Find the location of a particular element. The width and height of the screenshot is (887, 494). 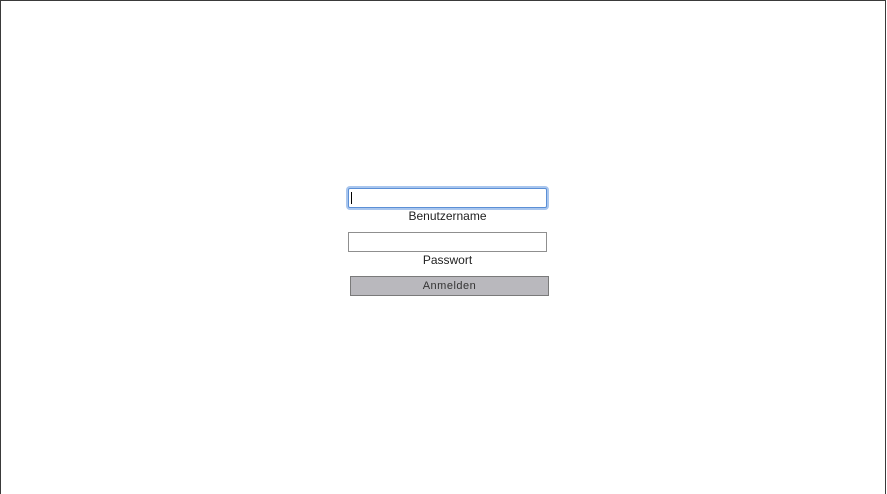

username-input is located at coordinates (447, 198).